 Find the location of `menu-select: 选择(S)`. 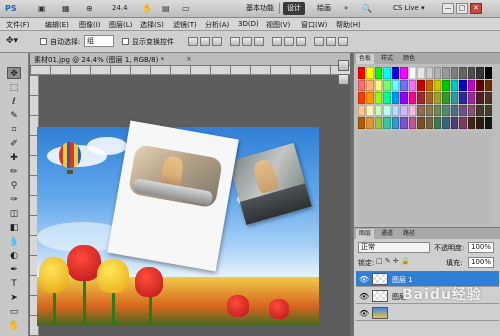

menu-select: 选择(S) is located at coordinates (152, 25).